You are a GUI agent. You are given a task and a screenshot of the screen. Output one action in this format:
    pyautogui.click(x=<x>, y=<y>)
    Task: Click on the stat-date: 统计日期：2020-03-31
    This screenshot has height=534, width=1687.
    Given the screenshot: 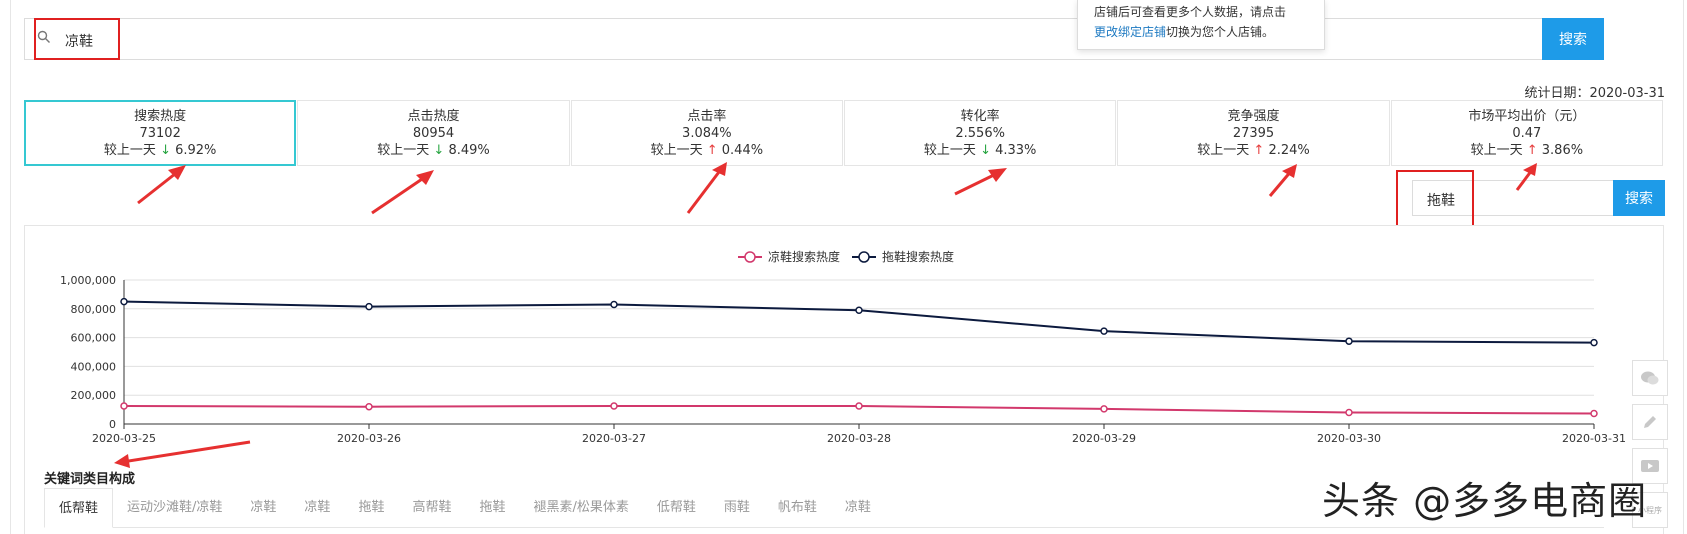 What is the action you would take?
    pyautogui.click(x=1594, y=93)
    